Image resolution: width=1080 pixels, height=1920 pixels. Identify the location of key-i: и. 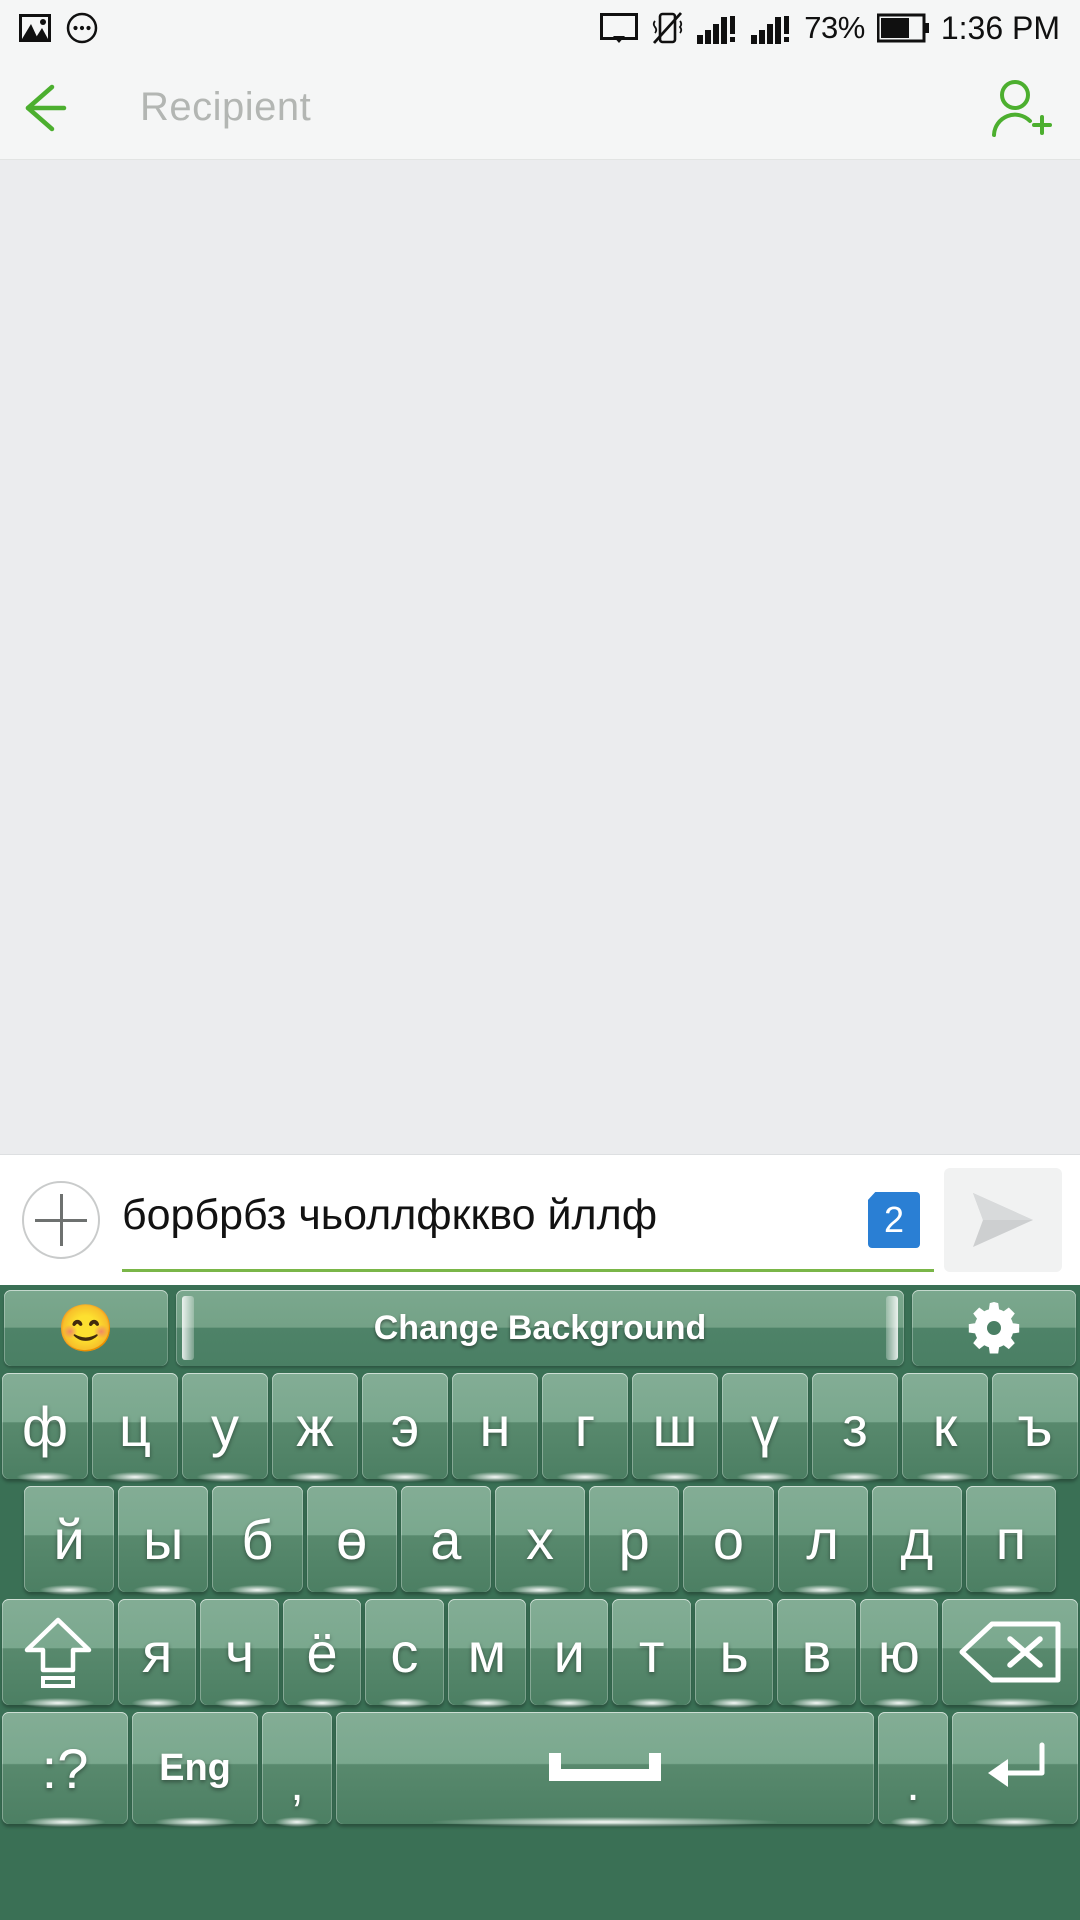
(569, 1653).